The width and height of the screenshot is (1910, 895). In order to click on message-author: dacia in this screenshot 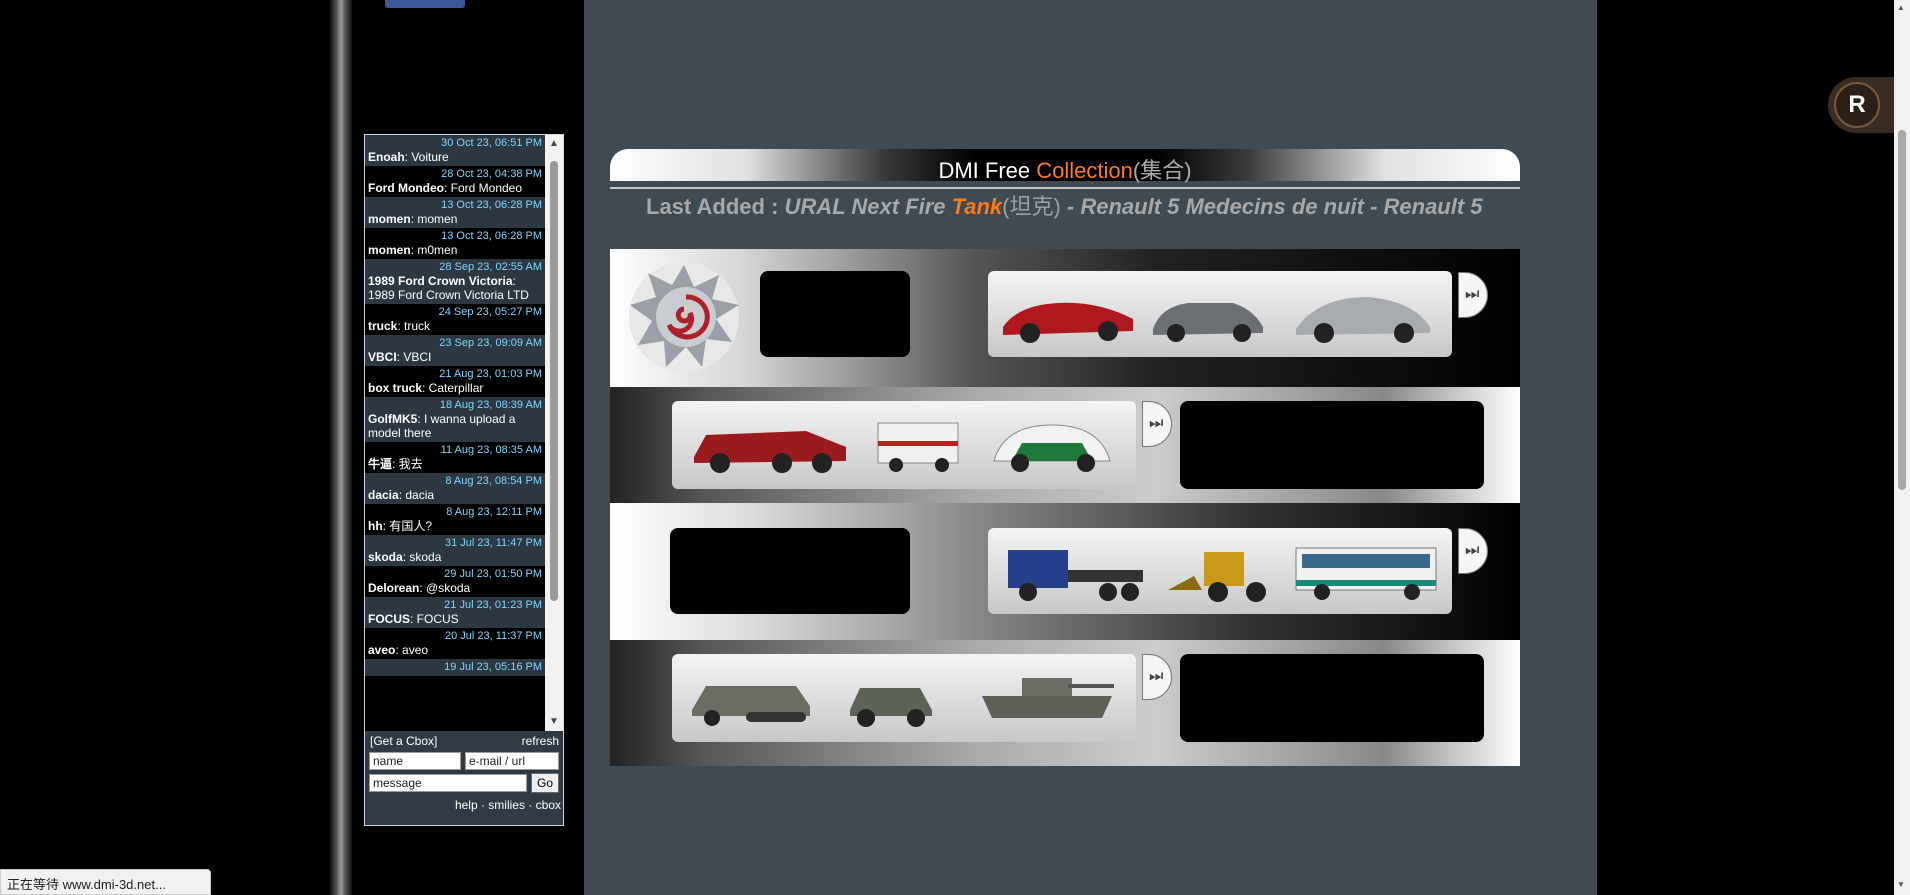, I will do `click(383, 495)`.